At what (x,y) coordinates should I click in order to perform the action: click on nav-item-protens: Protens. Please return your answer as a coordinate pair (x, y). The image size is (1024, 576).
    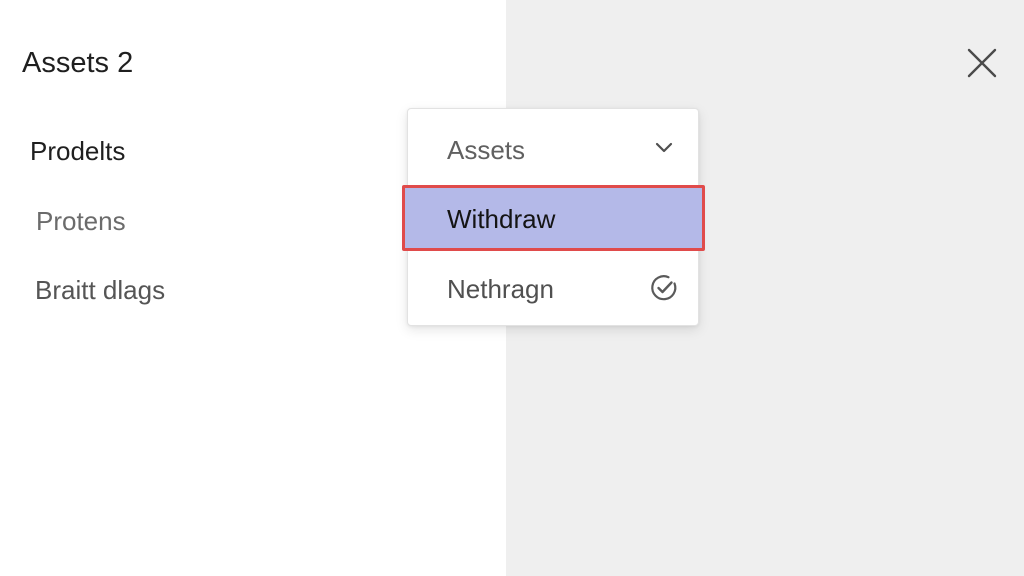
    Looking at the image, I should click on (81, 221).